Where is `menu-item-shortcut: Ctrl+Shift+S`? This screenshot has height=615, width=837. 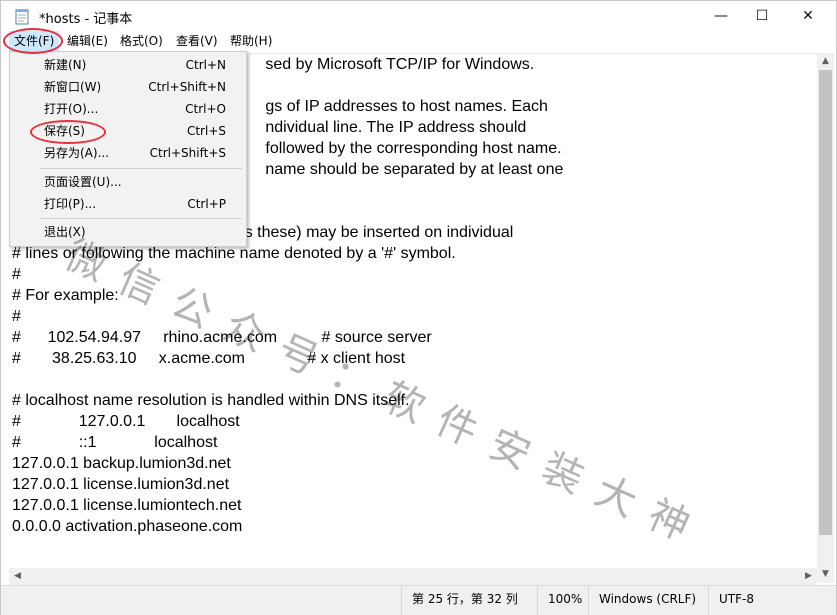 menu-item-shortcut: Ctrl+Shift+S is located at coordinates (187, 153).